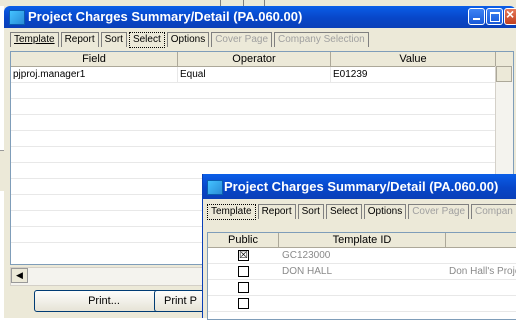  I want to click on column-header-field: Field, so click(94, 59).